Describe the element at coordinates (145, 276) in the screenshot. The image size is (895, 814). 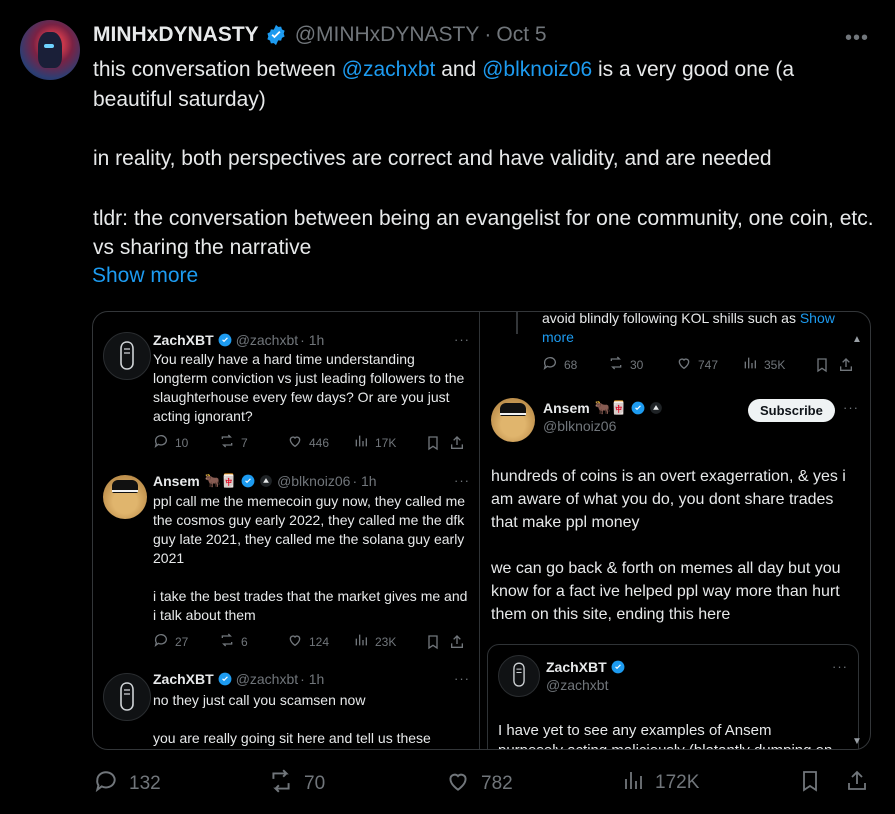
I see `show-more-link: Show more` at that location.